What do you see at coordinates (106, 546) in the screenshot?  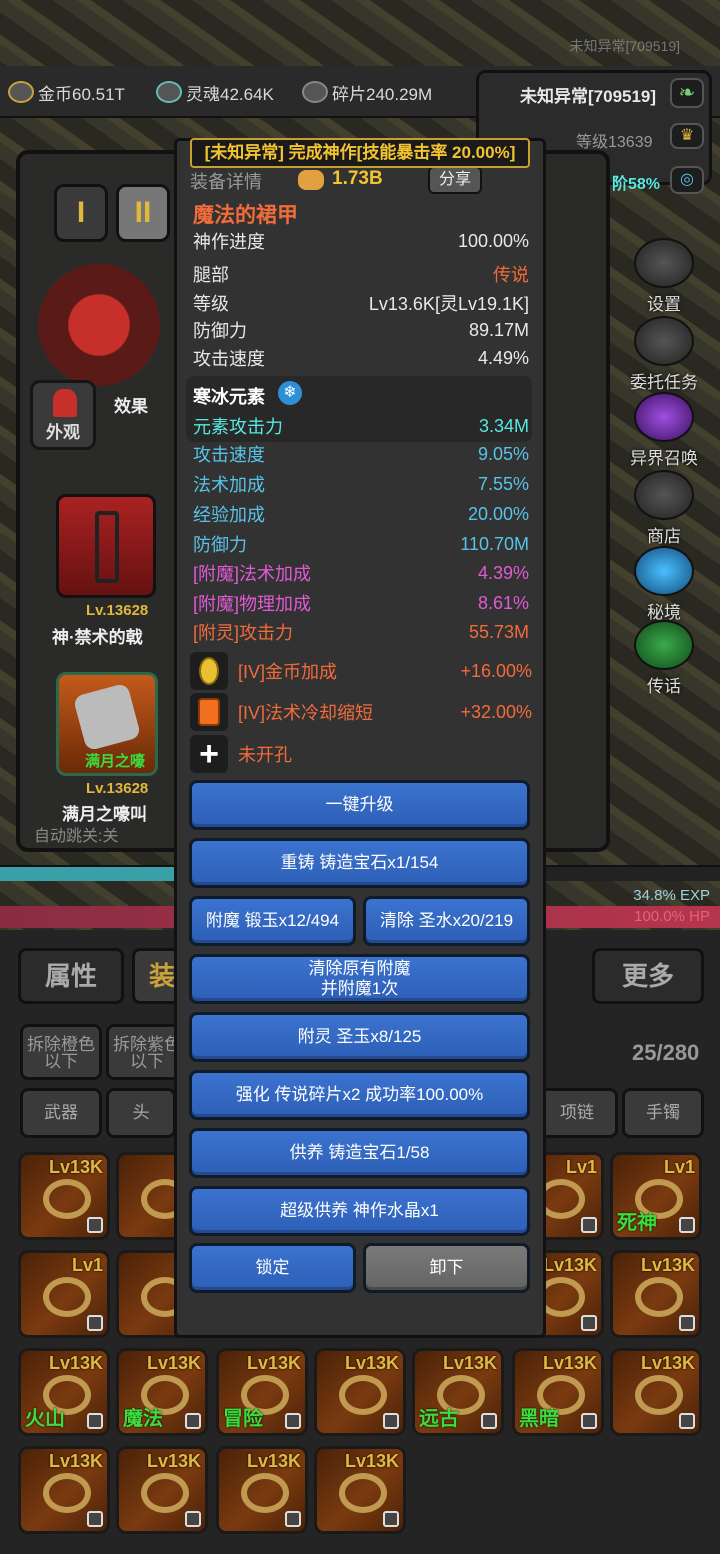 I see `weapon-slot` at bounding box center [106, 546].